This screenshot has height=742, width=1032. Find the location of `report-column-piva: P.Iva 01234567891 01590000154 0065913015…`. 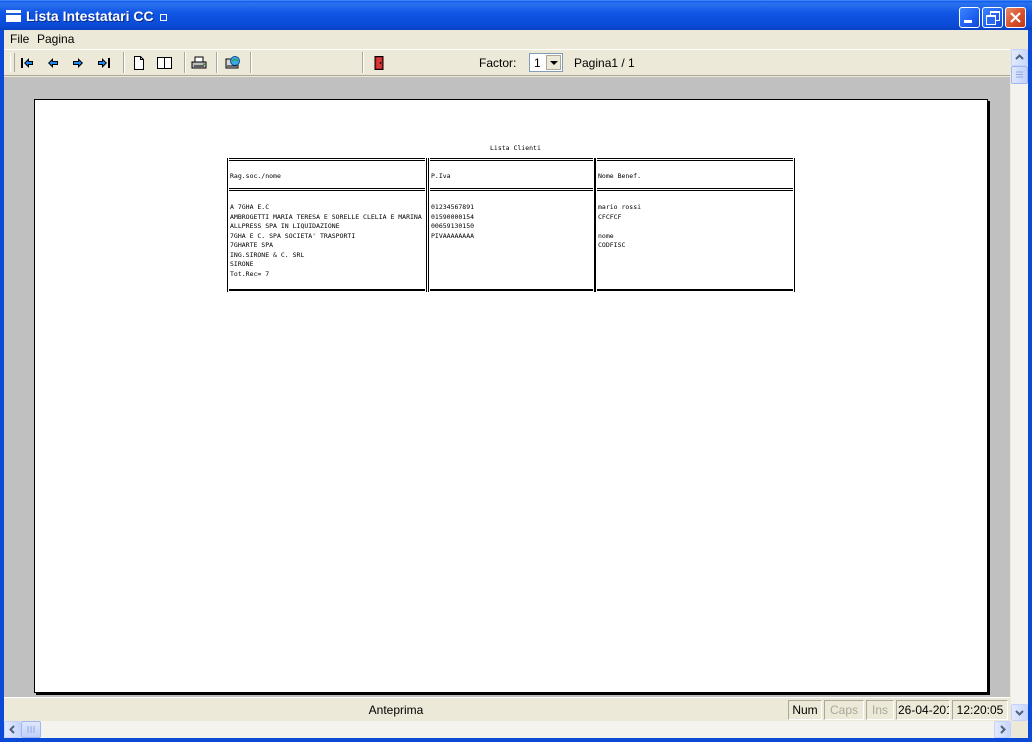

report-column-piva: P.Iva 01234567891 01590000154 0065913015… is located at coordinates (511, 225).